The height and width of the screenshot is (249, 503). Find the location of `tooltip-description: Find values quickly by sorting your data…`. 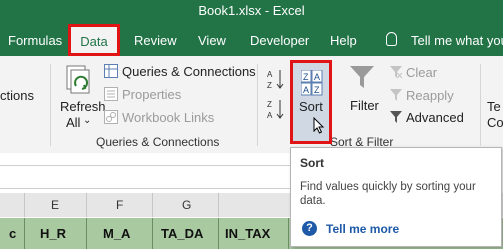

tooltip-description: Find values quickly by sorting your data… is located at coordinates (388, 194).